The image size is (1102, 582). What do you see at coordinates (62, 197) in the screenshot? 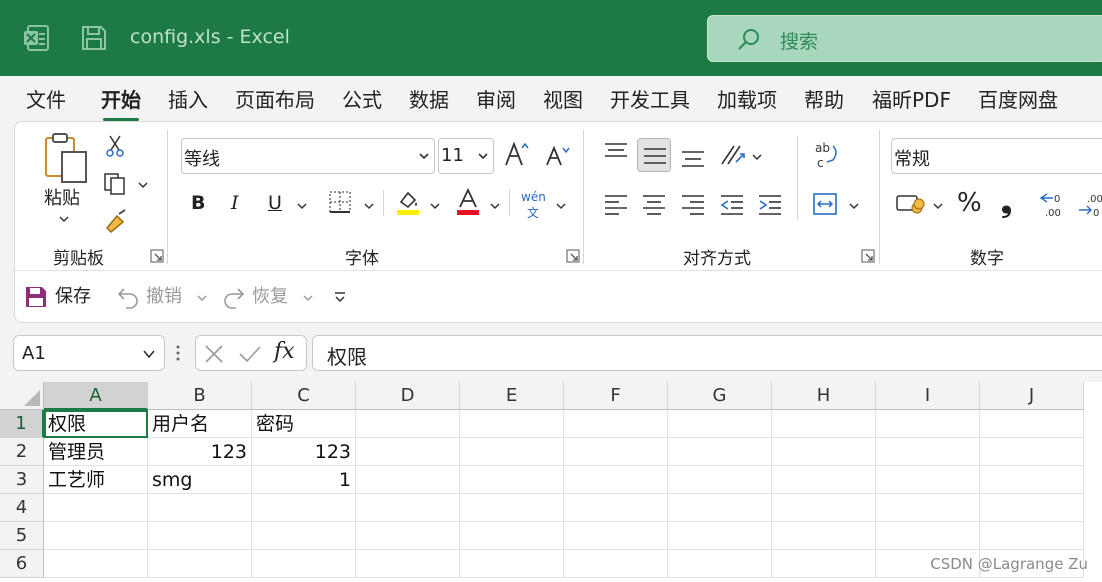
I see `paste-label: 粘贴` at bounding box center [62, 197].